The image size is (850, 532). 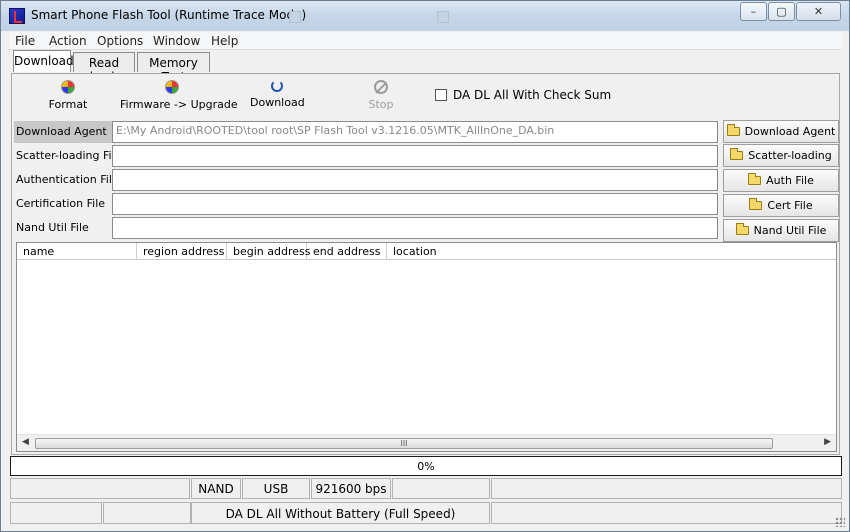 I want to click on checksum-checkbox: DA DL All With Check Sum, so click(x=523, y=95).